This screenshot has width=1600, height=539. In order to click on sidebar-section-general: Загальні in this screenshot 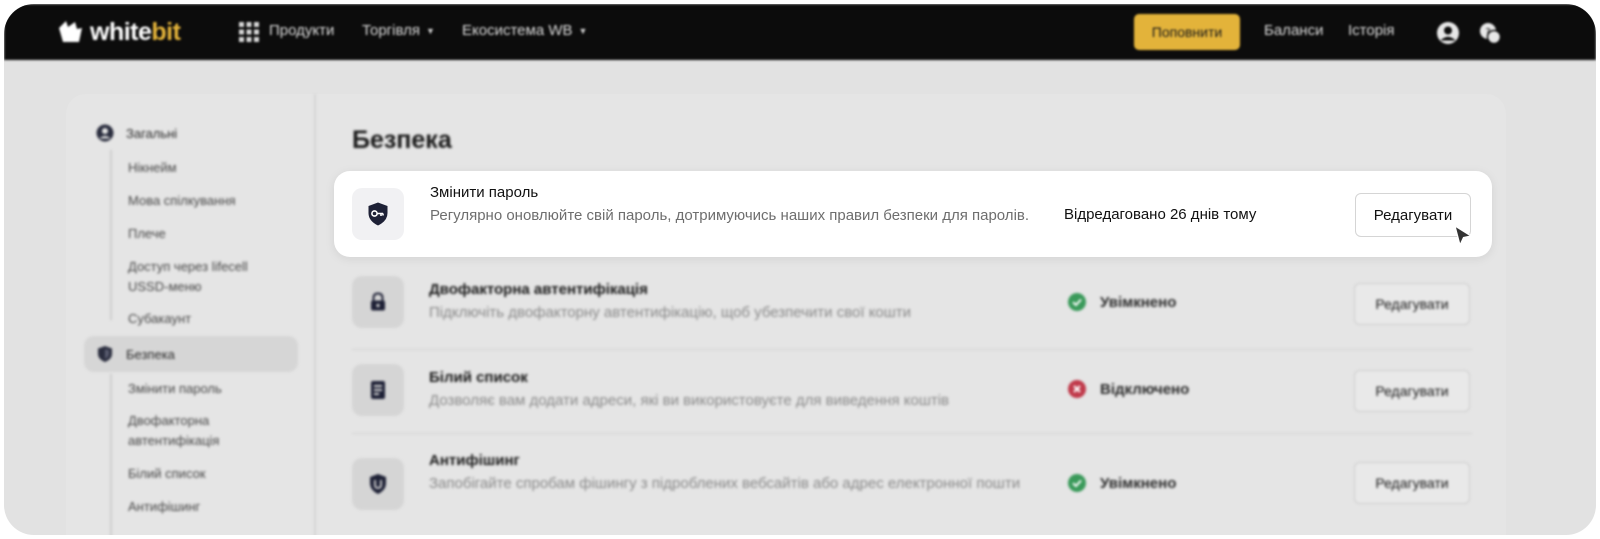, I will do `click(136, 133)`.